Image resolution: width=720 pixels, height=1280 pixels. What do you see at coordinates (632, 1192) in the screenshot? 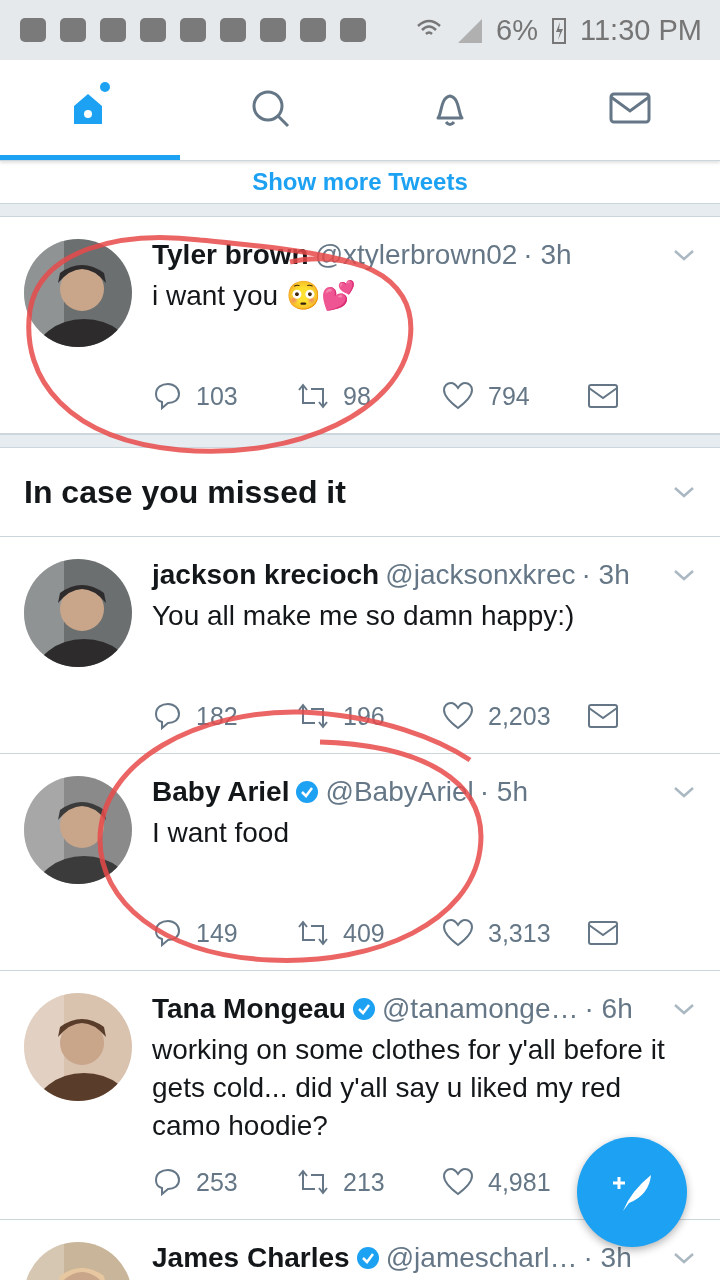
I see `compose-button` at bounding box center [632, 1192].